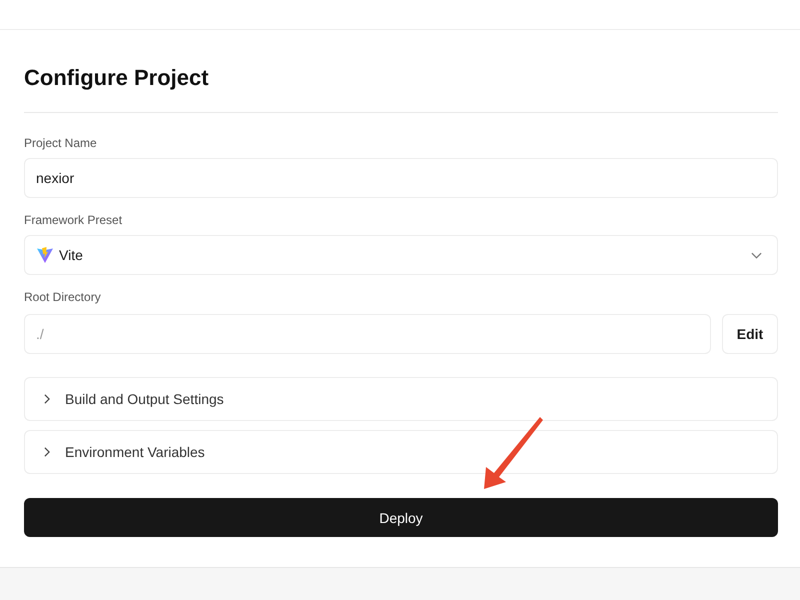 Image resolution: width=800 pixels, height=600 pixels. Describe the element at coordinates (401, 178) in the screenshot. I see `text-field: nexior` at that location.